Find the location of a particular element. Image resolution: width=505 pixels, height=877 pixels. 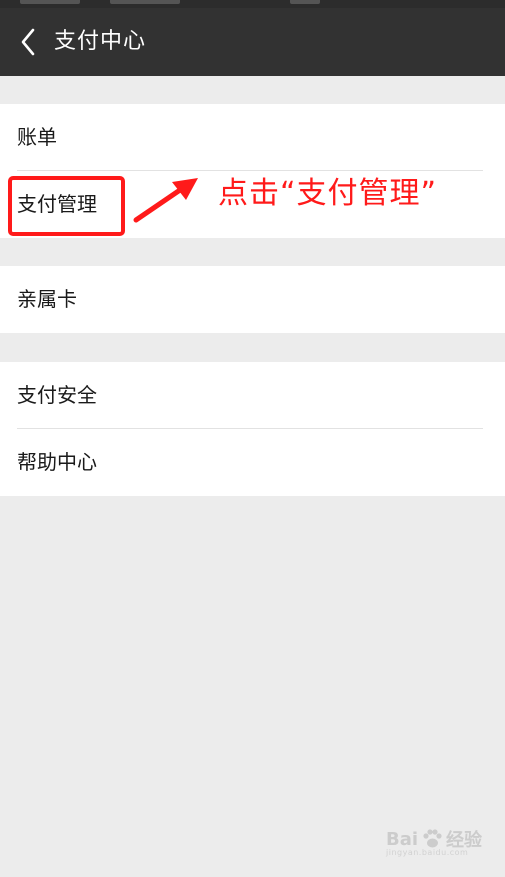

chevron-left-icon is located at coordinates (28, 42).